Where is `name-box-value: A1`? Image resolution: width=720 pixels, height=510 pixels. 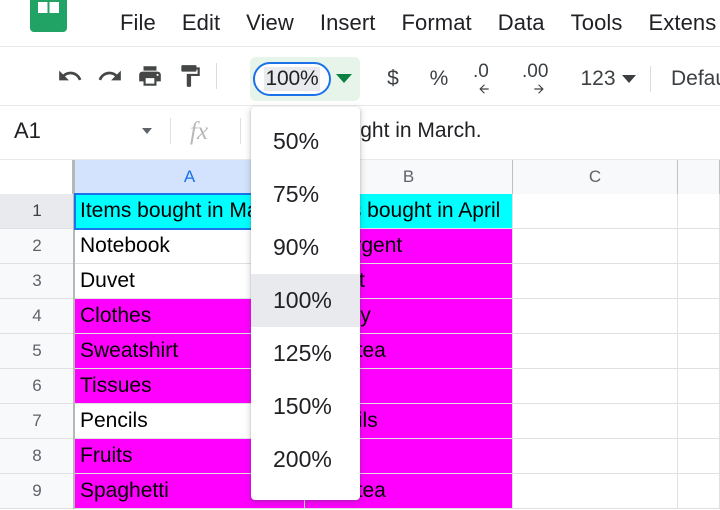 name-box-value: A1 is located at coordinates (27, 130).